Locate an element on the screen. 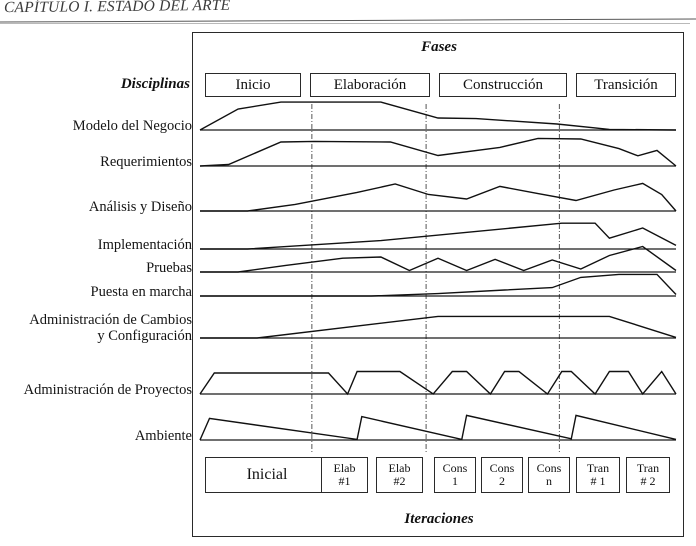 This screenshot has height=546, width=696. discipline-label: Requerimientos is located at coordinates (146, 162).